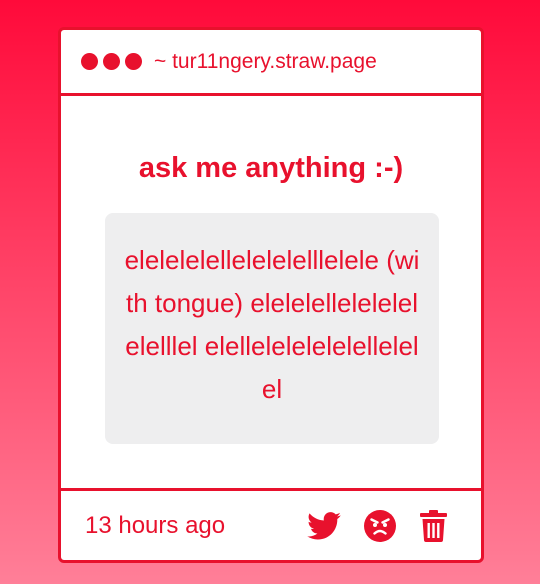  What do you see at coordinates (324, 525) in the screenshot?
I see `twitter-icon` at bounding box center [324, 525].